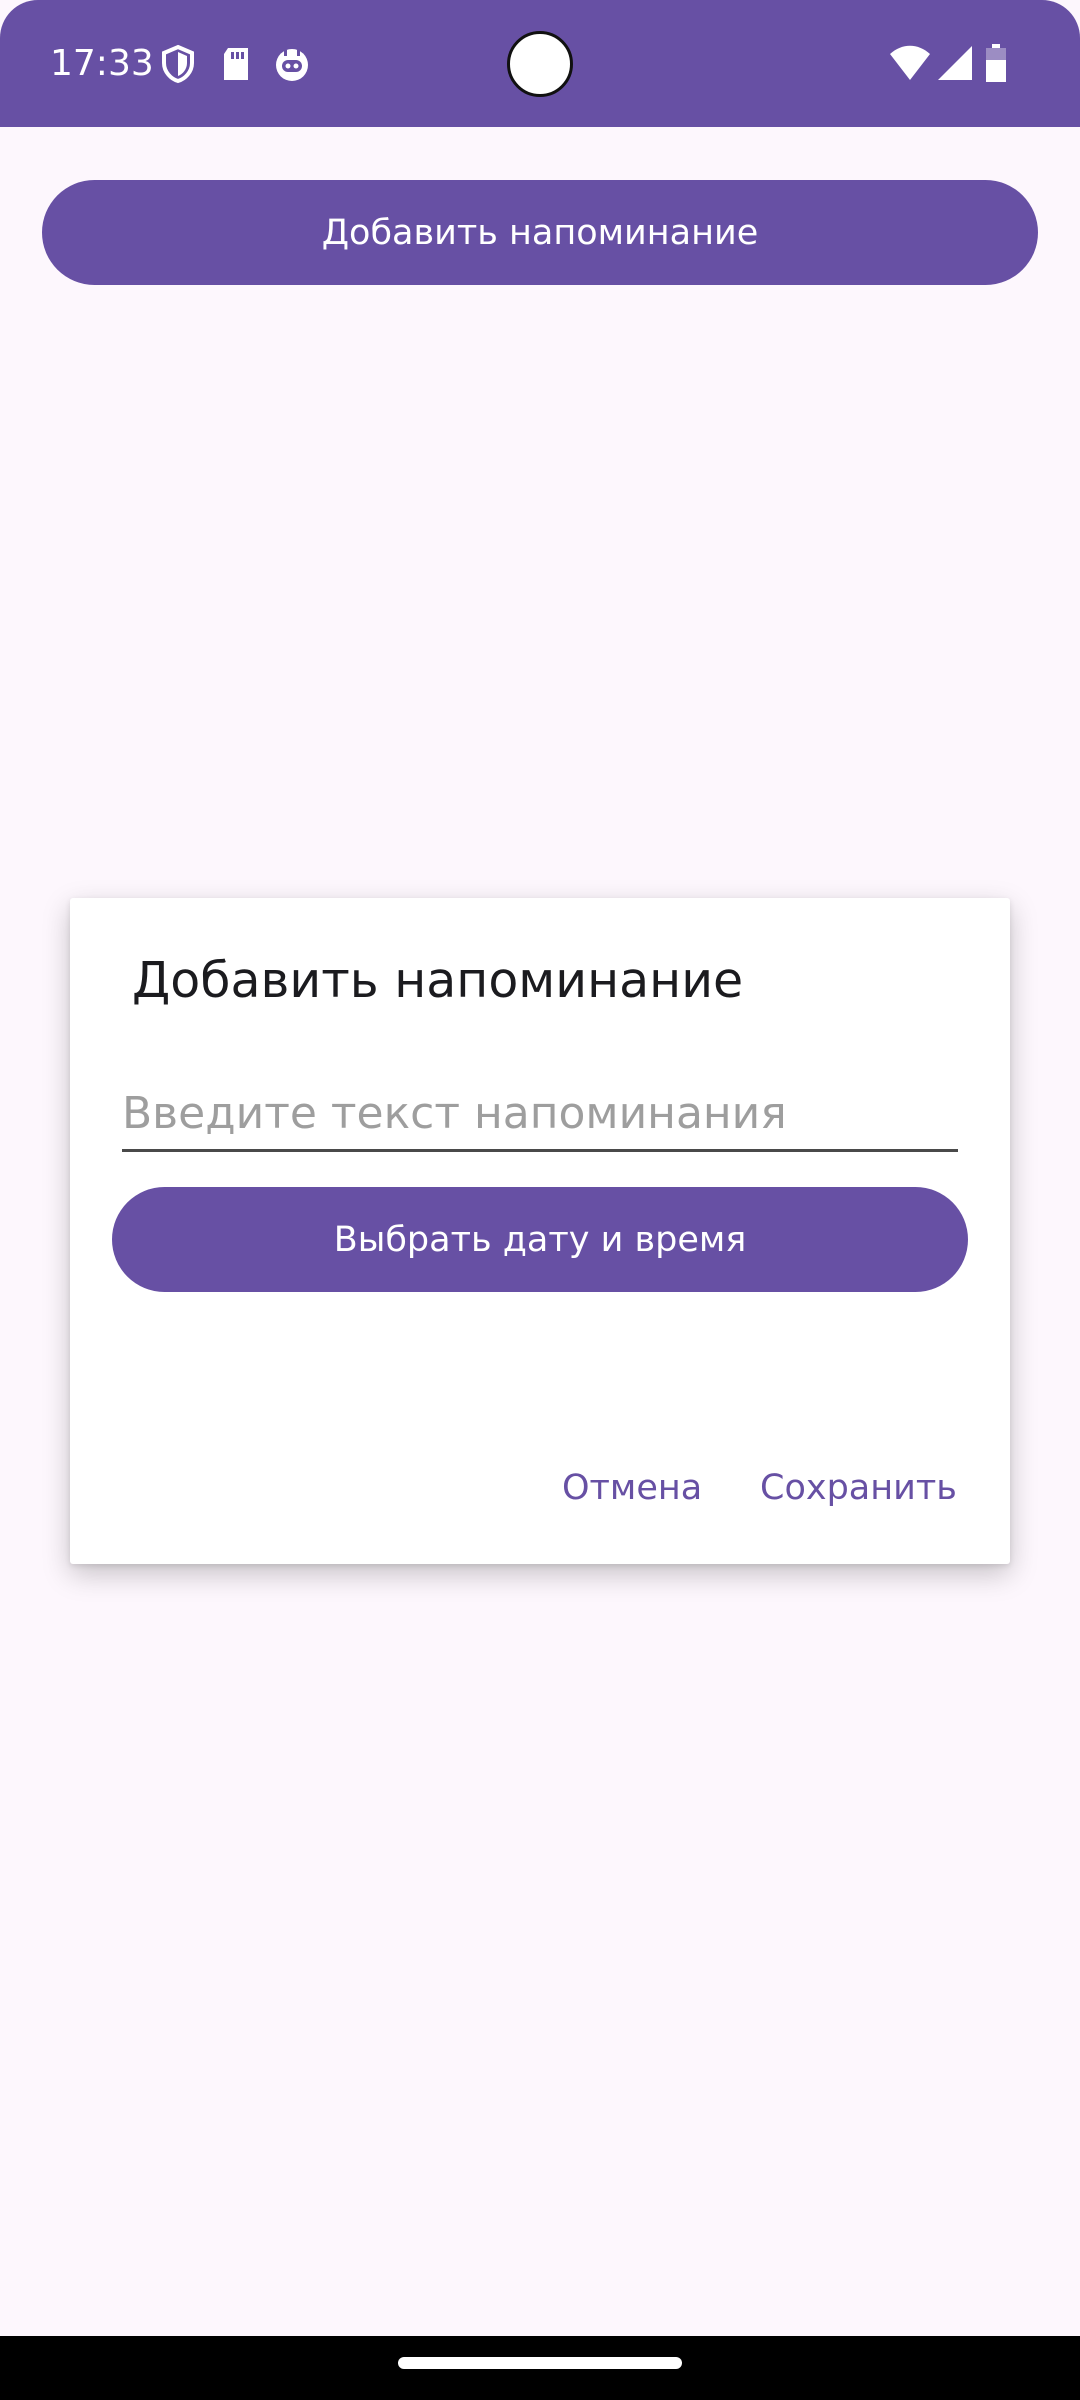  Describe the element at coordinates (910, 64) in the screenshot. I see `wifi-icon` at that location.